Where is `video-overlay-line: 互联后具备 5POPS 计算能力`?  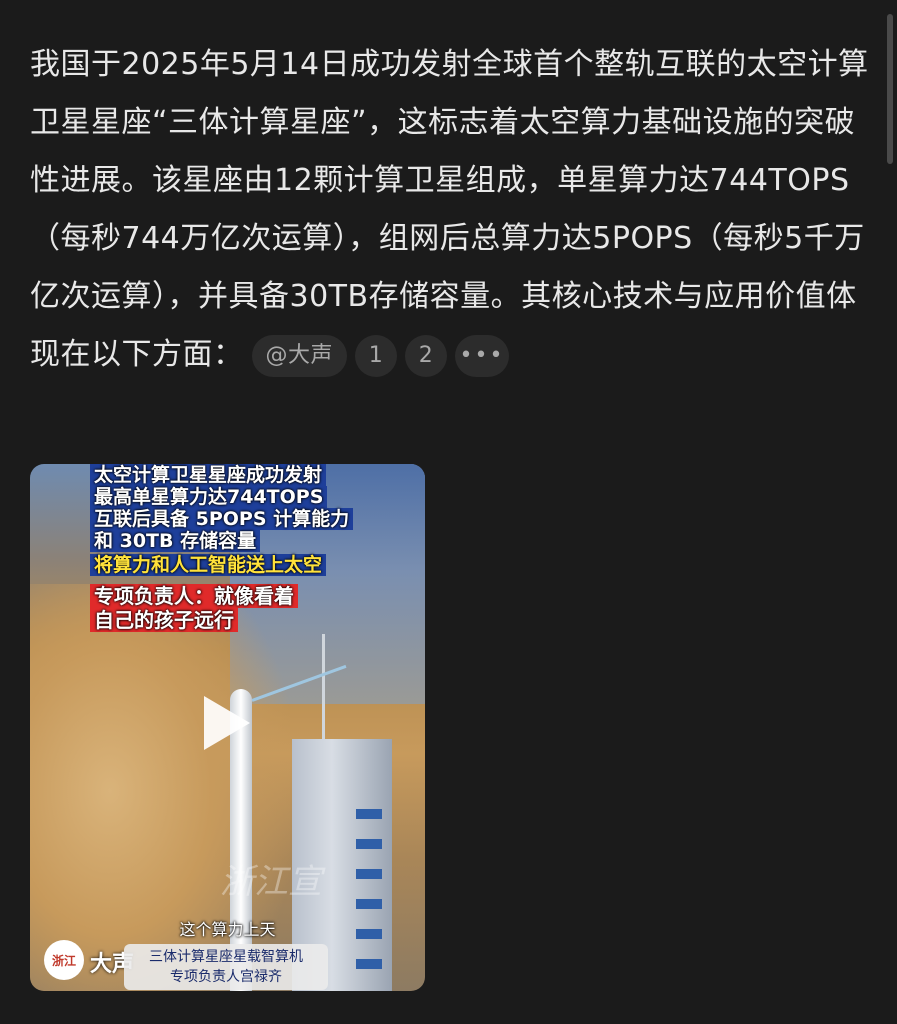
video-overlay-line: 互联后具备 5POPS 计算能力 is located at coordinates (222, 519).